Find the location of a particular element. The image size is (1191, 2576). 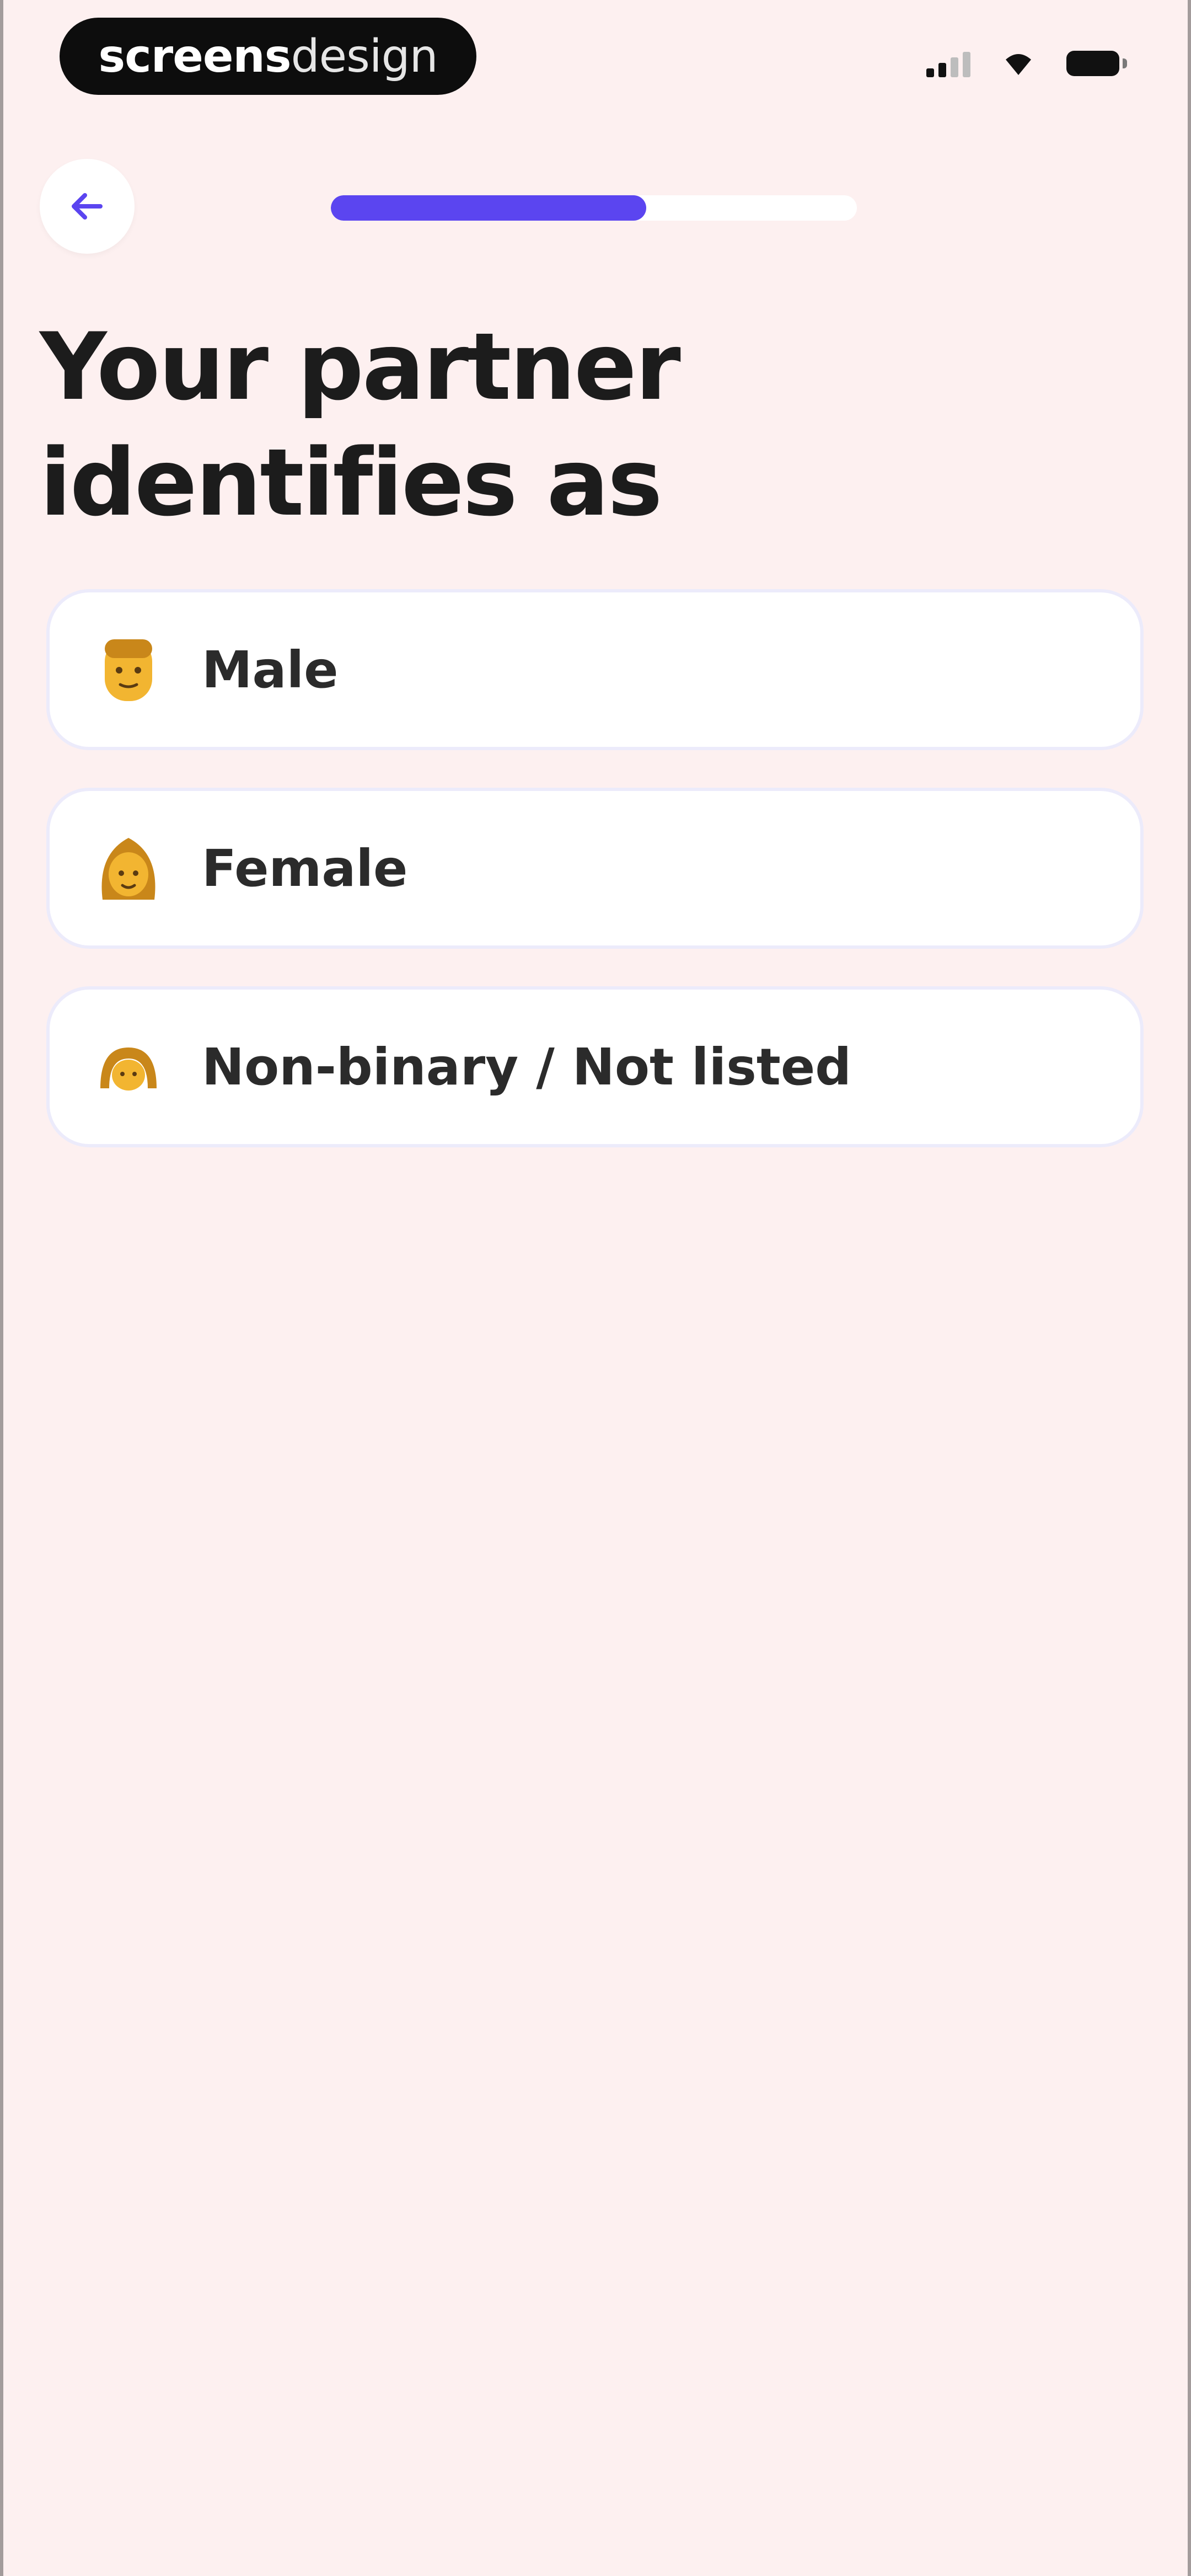

man-face-icon is located at coordinates (128, 670).